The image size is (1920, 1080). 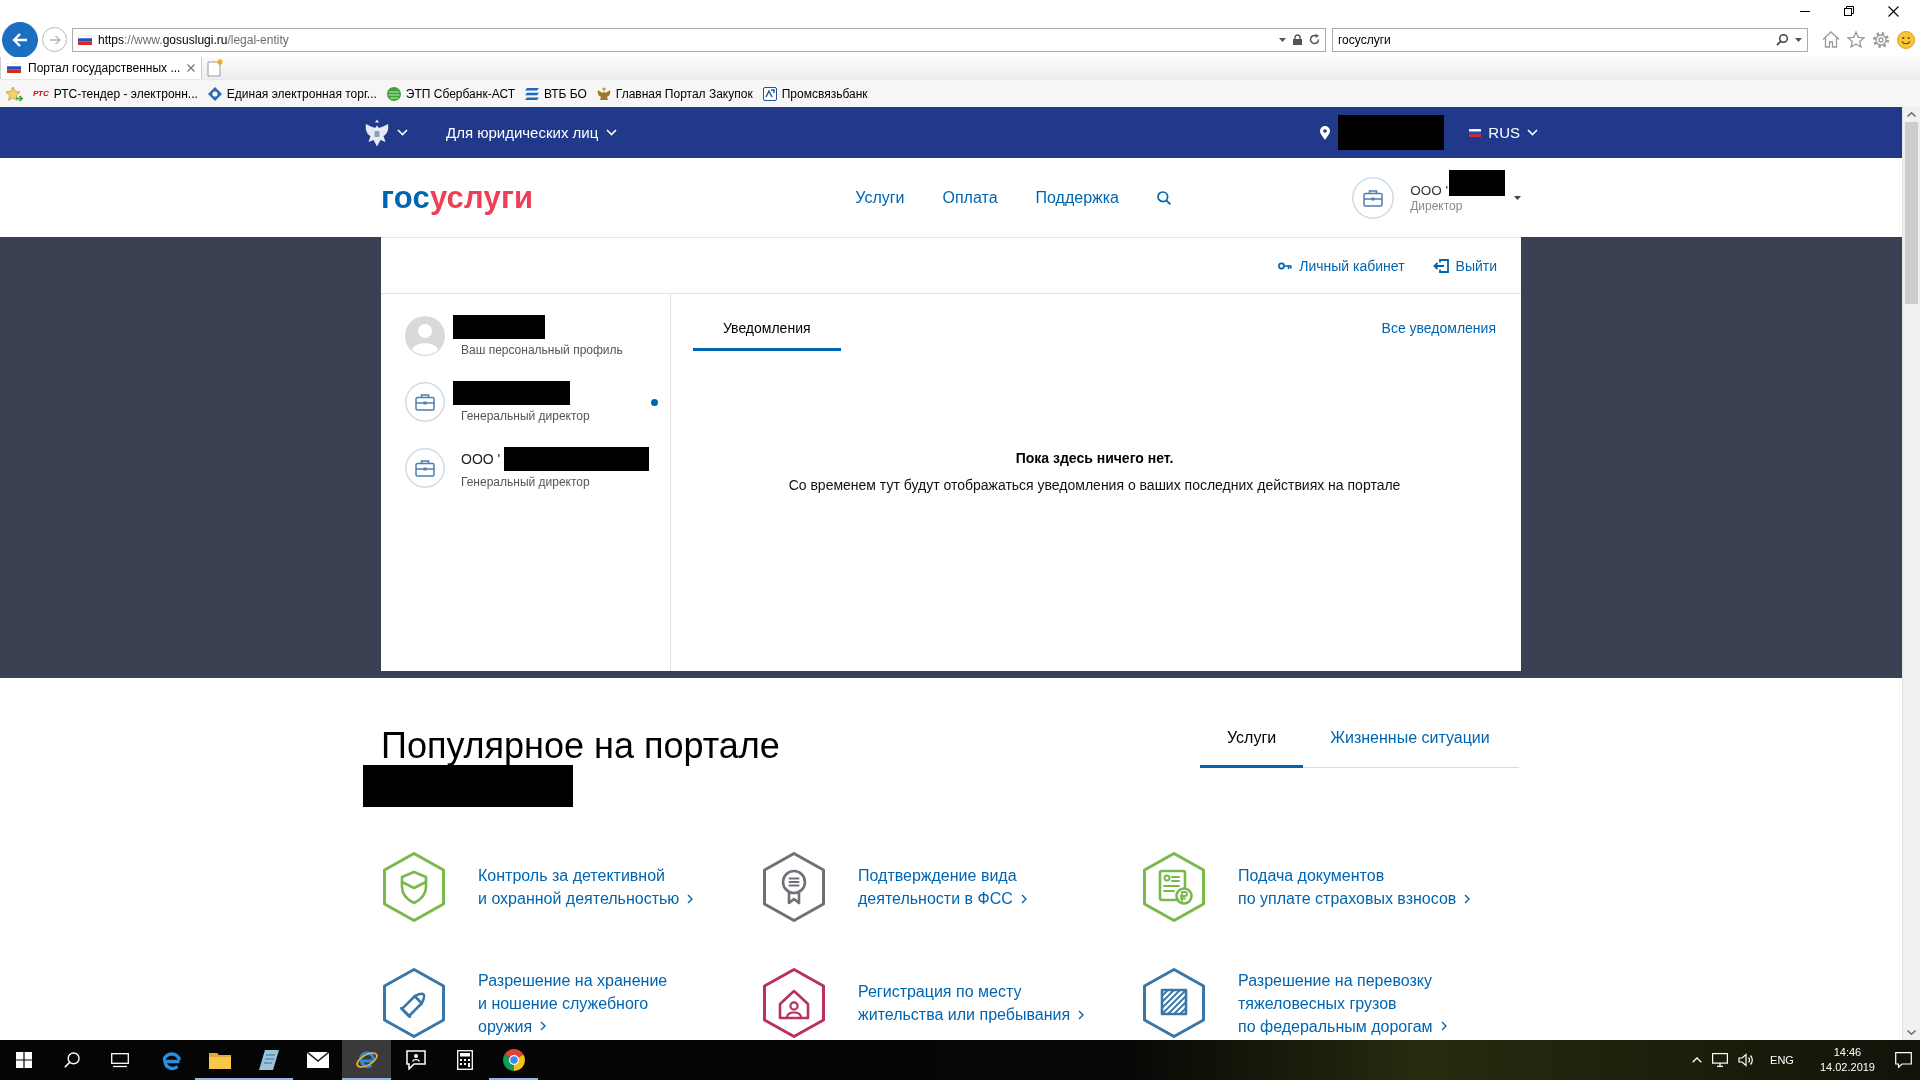 What do you see at coordinates (1440, 265) in the screenshot?
I see `exit-icon` at bounding box center [1440, 265].